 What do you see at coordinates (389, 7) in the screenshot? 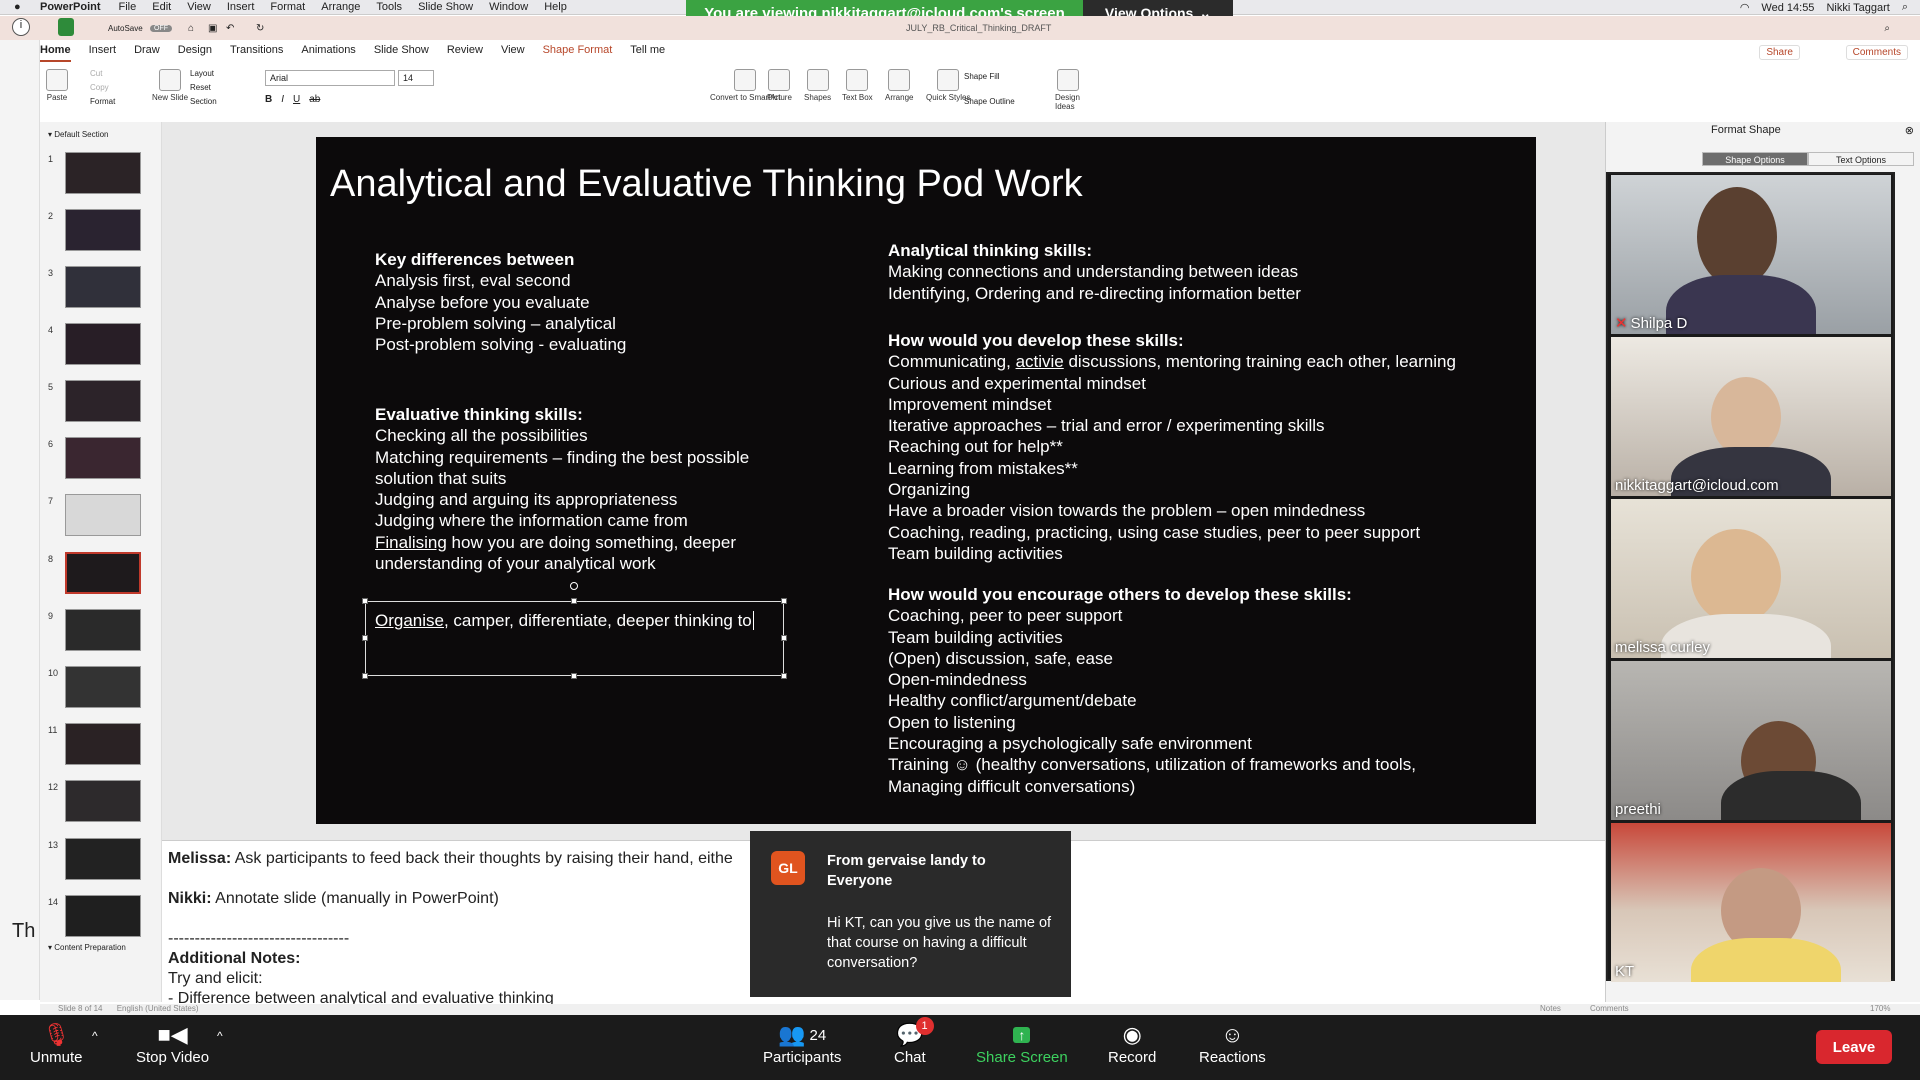
I see `menu-tools: Tools` at bounding box center [389, 7].